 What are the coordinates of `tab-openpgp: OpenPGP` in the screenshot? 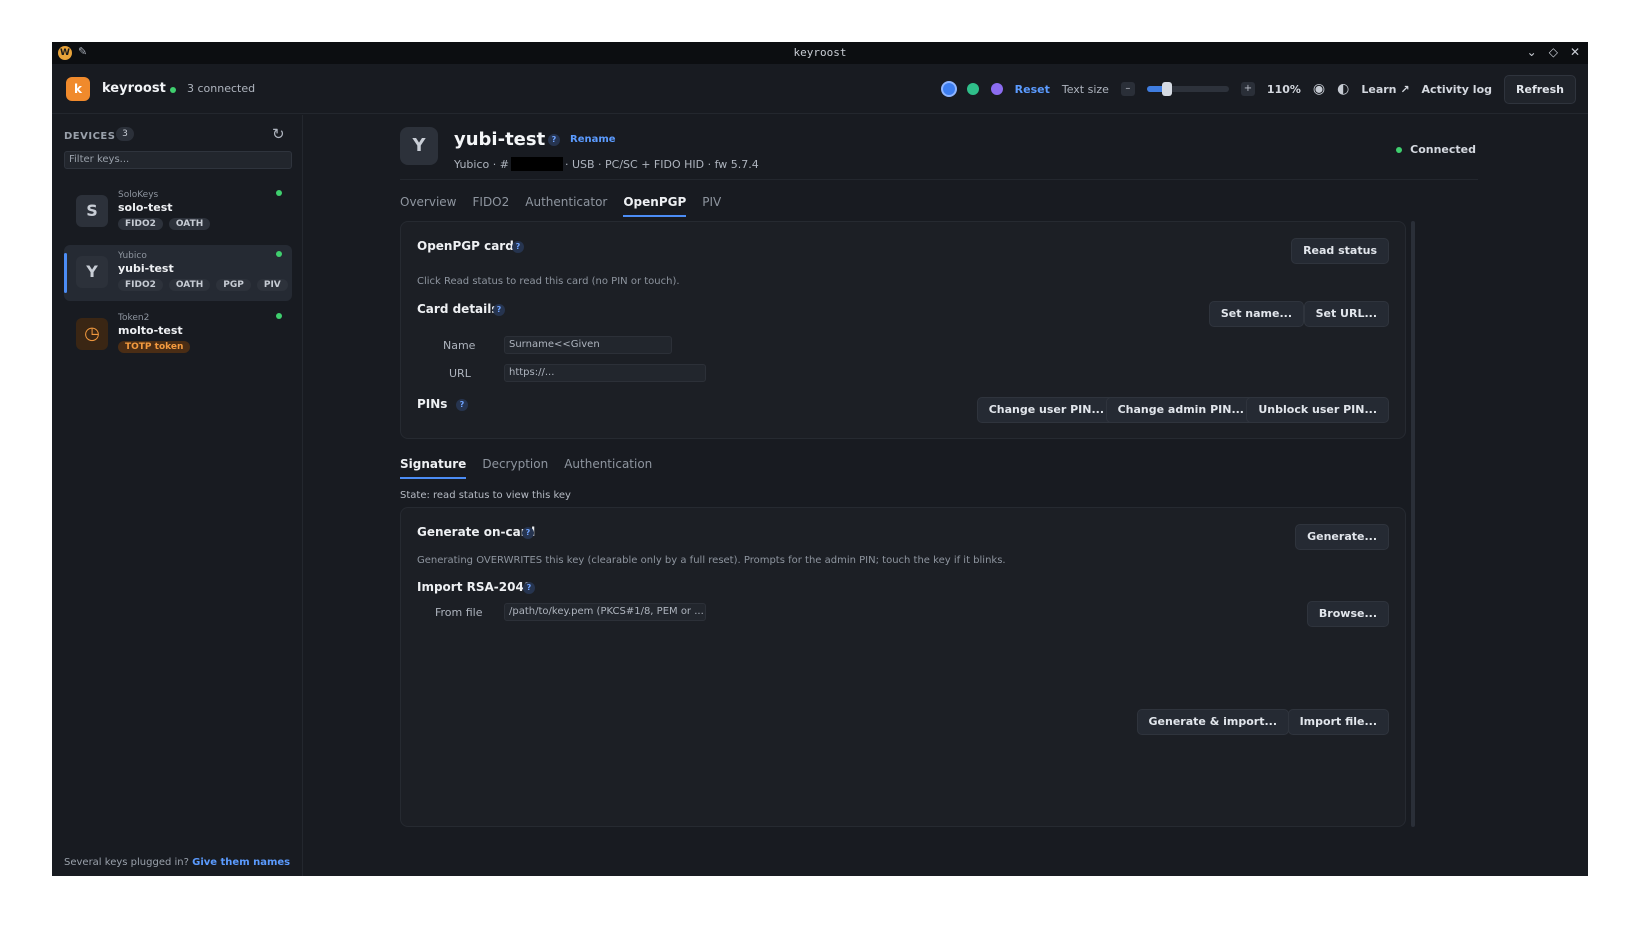 It's located at (655, 206).